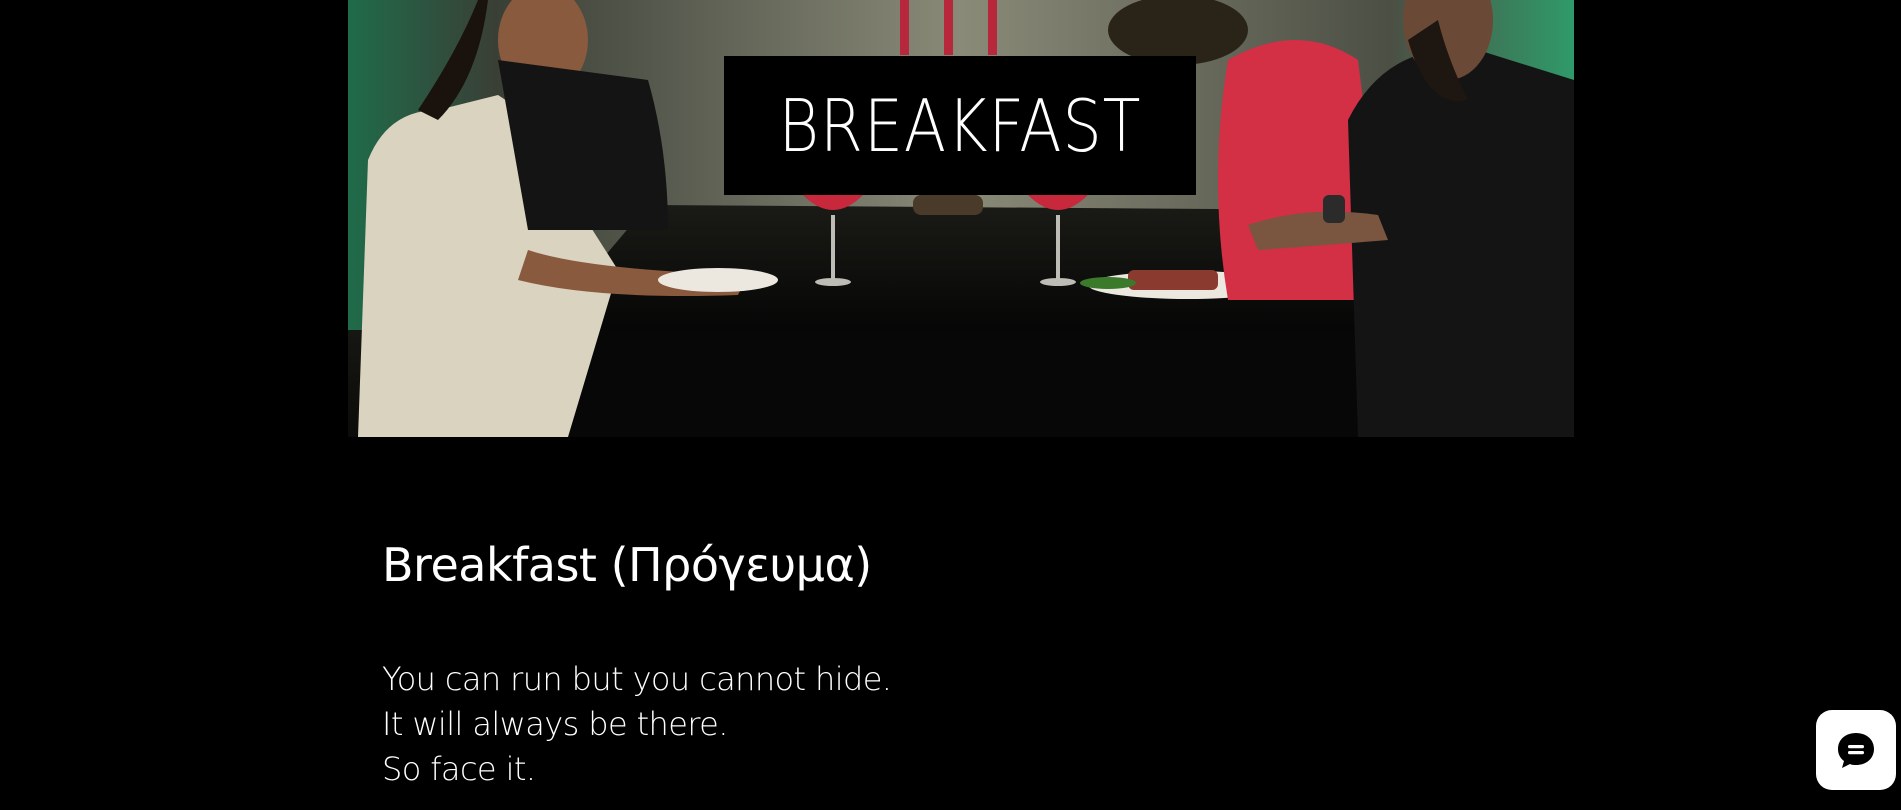  Describe the element at coordinates (459, 768) in the screenshot. I see `post-line: So face it.` at that location.